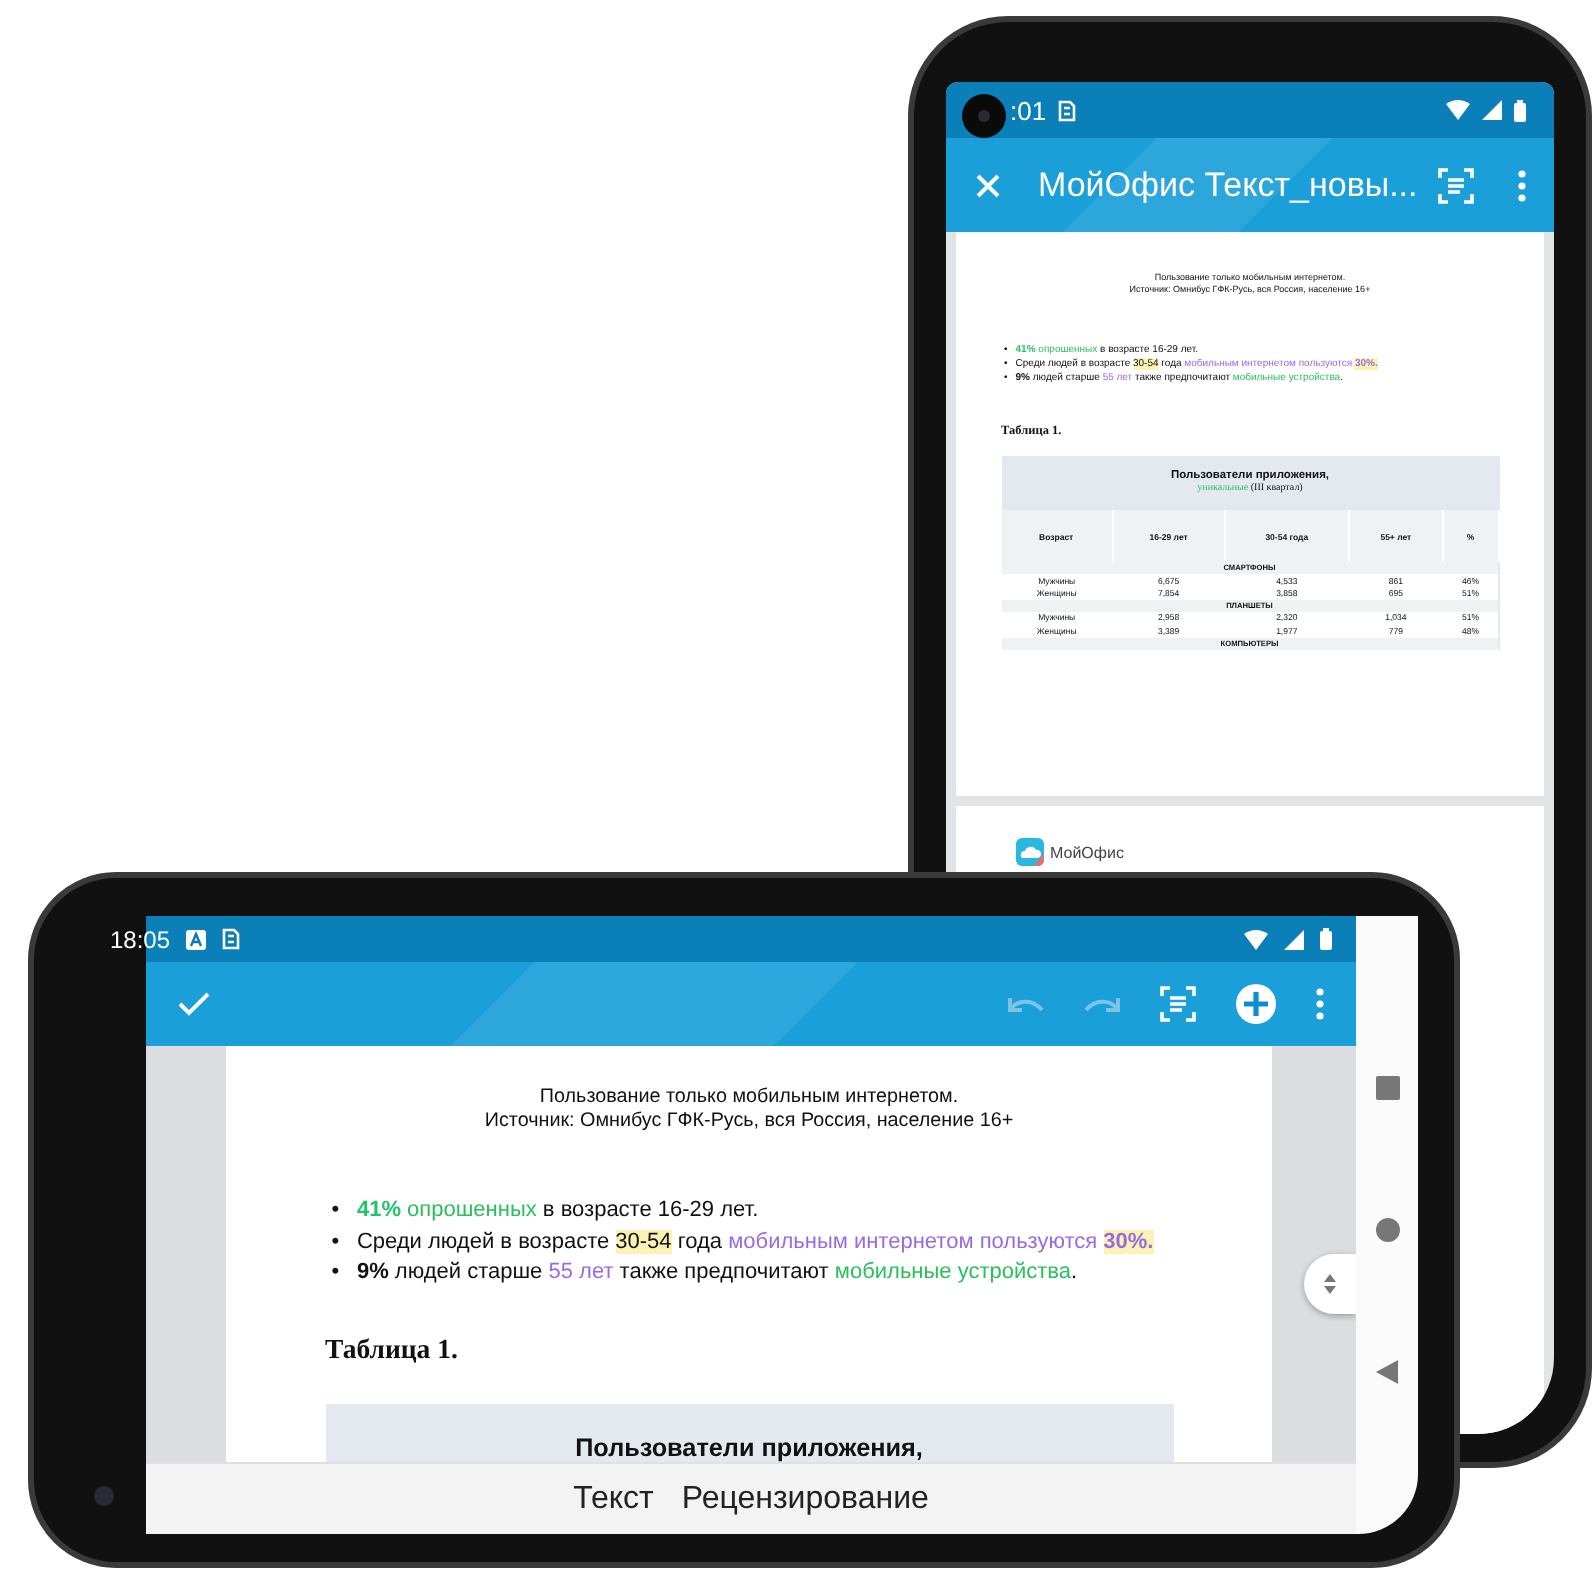  What do you see at coordinates (104, 1496) in the screenshot?
I see `camera-icon` at bounding box center [104, 1496].